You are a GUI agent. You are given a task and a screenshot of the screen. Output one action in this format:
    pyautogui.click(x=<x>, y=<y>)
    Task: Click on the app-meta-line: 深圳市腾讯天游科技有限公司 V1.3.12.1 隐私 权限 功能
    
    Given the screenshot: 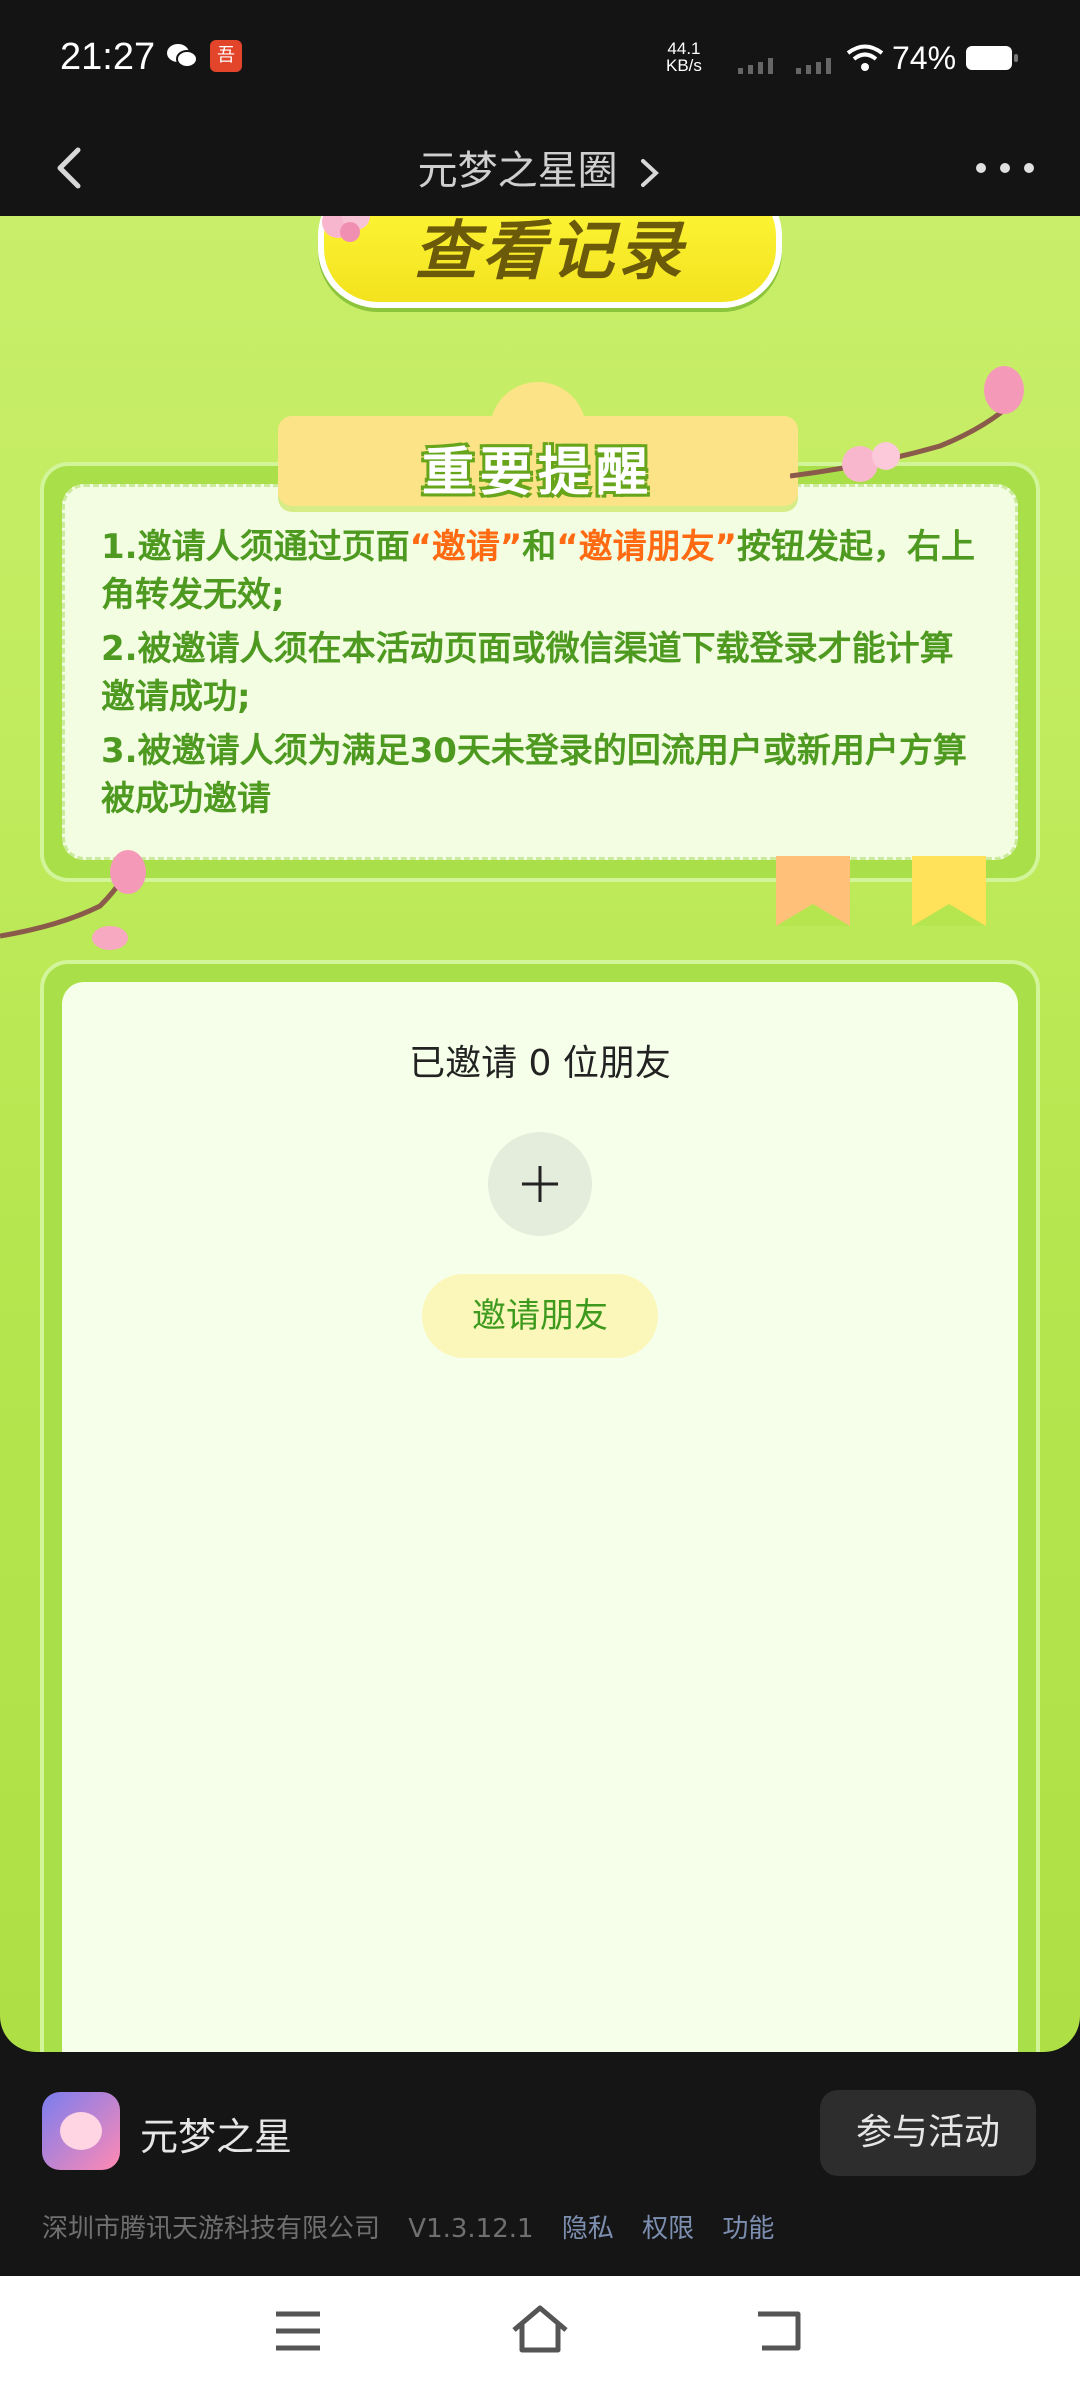 What is the action you would take?
    pyautogui.click(x=408, y=2226)
    